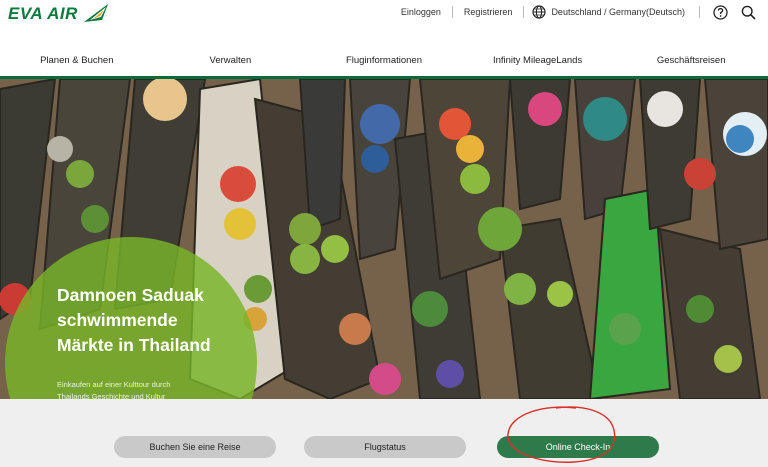 The width and height of the screenshot is (768, 467). I want to click on hero-title-line: Damnoen Saduak, so click(130, 295).